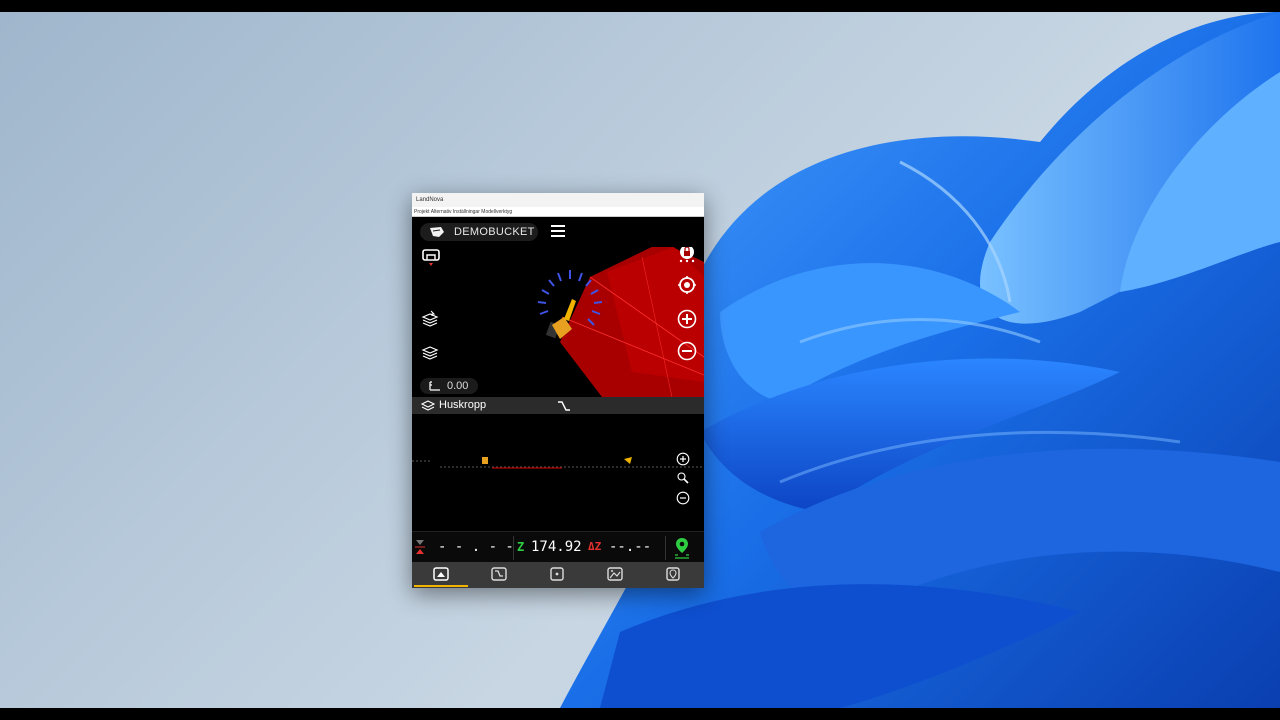 The height and width of the screenshot is (720, 1280). What do you see at coordinates (431, 257) in the screenshot?
I see `machine-view-icon` at bounding box center [431, 257].